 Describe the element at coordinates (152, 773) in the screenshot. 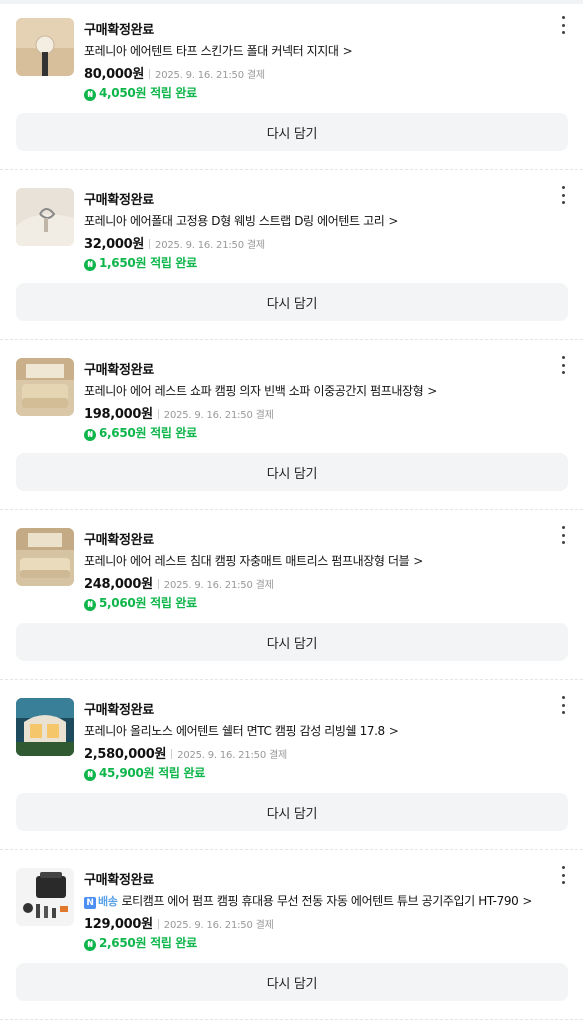

I see `points-text: 45,900원 적립 완료` at that location.